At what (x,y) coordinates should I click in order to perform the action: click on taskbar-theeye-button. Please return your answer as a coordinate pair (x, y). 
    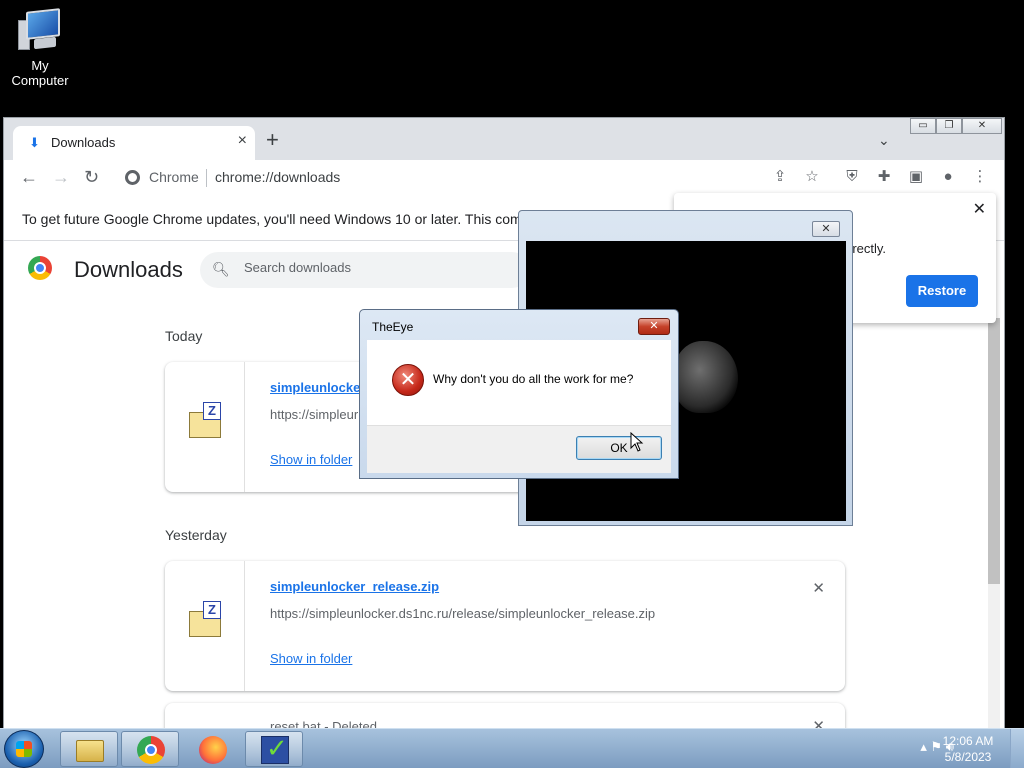
    Looking at the image, I should click on (274, 749).